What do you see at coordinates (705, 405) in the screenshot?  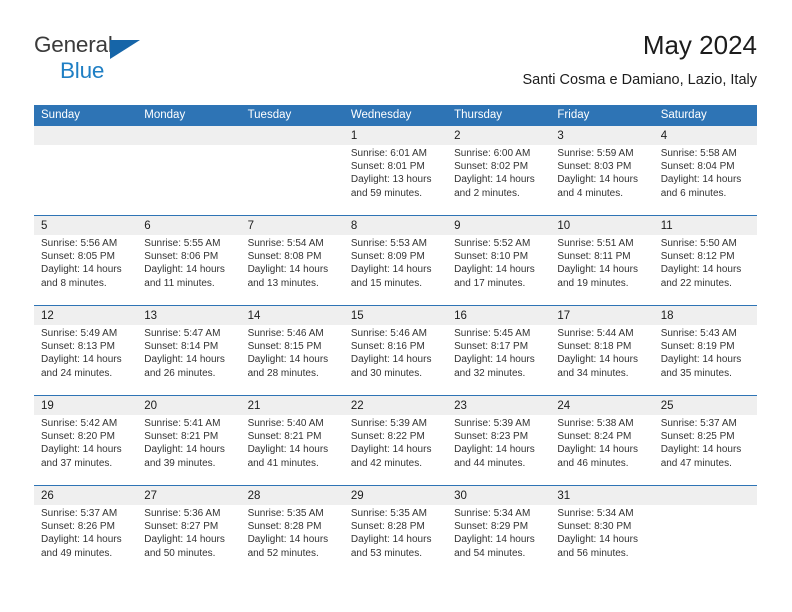 I see `day-number-25: 25` at bounding box center [705, 405].